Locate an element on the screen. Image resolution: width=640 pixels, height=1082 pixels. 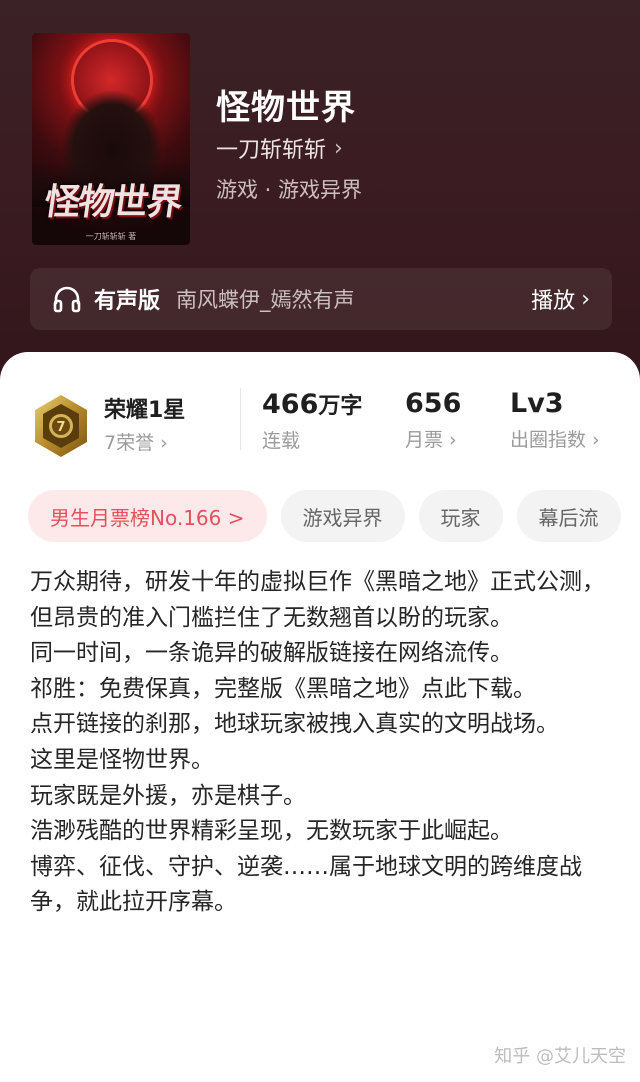
synopsis-paragraph: 这里是怪物世界。 is located at coordinates (122, 759).